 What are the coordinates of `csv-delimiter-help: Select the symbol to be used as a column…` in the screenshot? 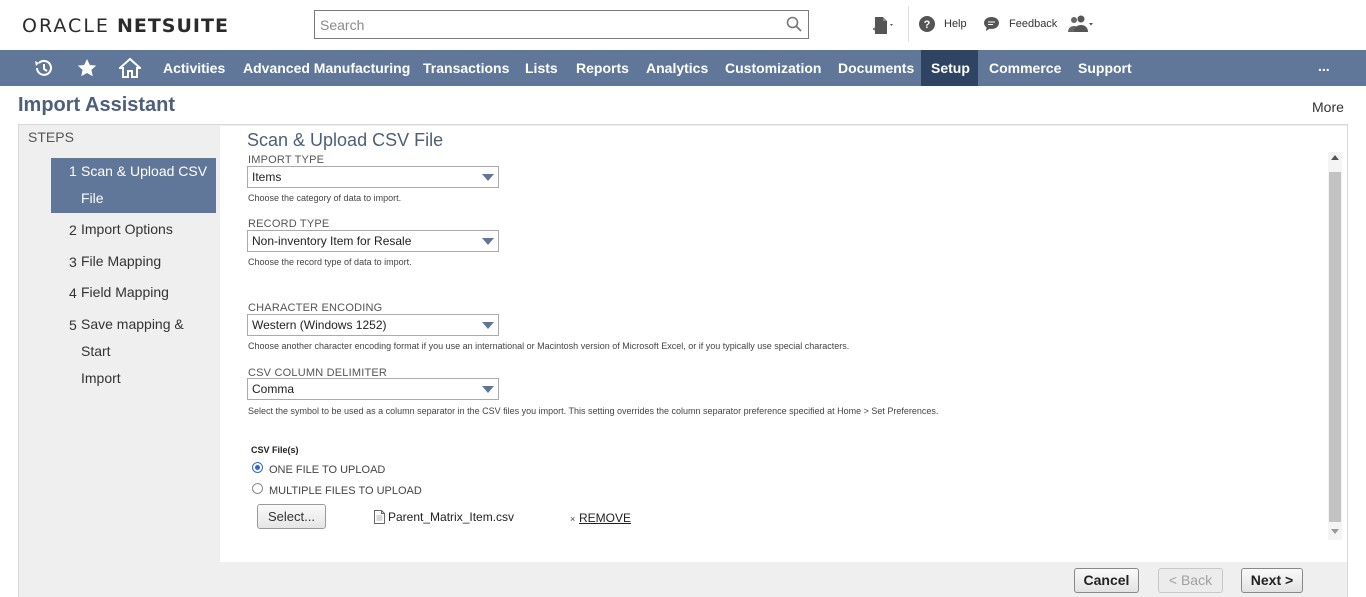 It's located at (593, 411).